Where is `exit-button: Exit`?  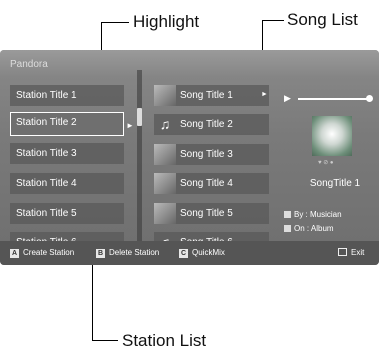 exit-button: Exit is located at coordinates (351, 252).